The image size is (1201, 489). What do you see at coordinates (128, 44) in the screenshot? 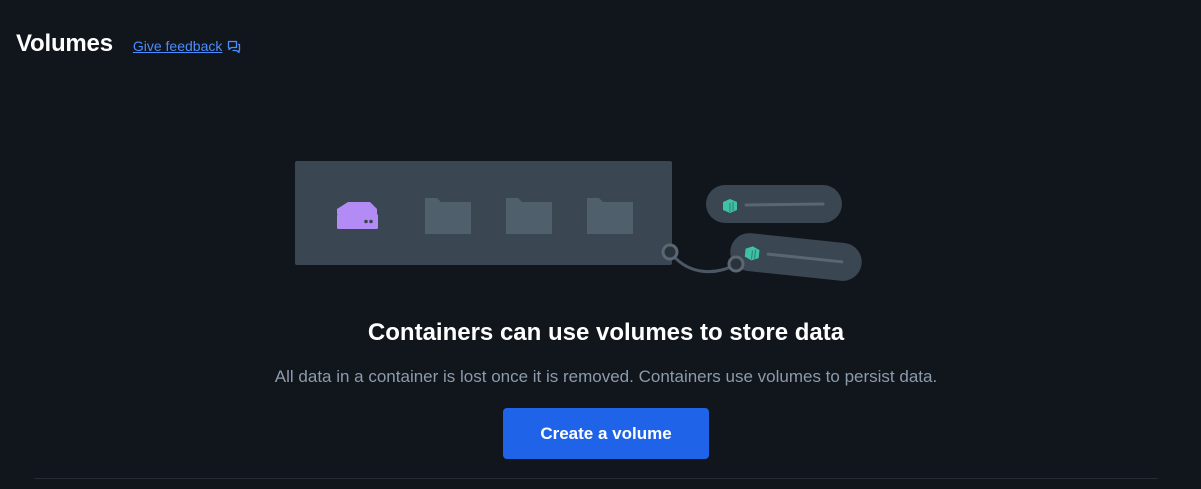
I see `page-header: Volumes Give feedback` at bounding box center [128, 44].